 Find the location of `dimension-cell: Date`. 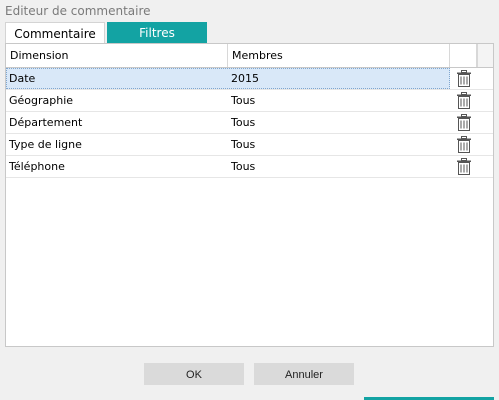

dimension-cell: Date is located at coordinates (117, 78).